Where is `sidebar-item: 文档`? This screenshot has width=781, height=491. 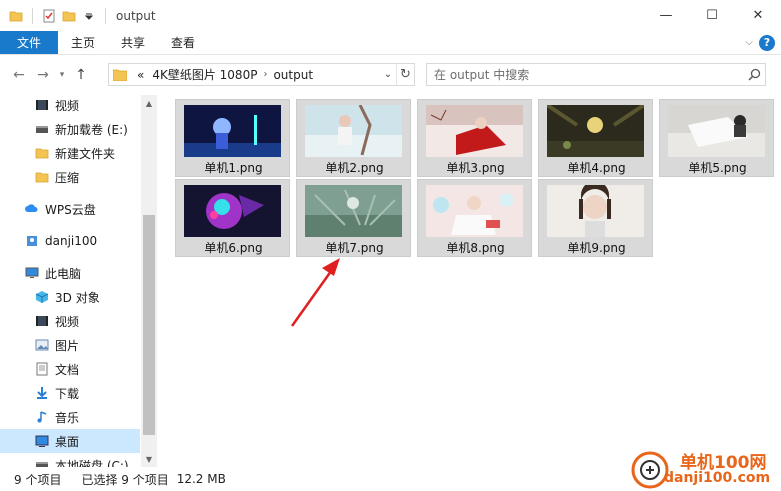 sidebar-item: 文档 is located at coordinates (70, 369).